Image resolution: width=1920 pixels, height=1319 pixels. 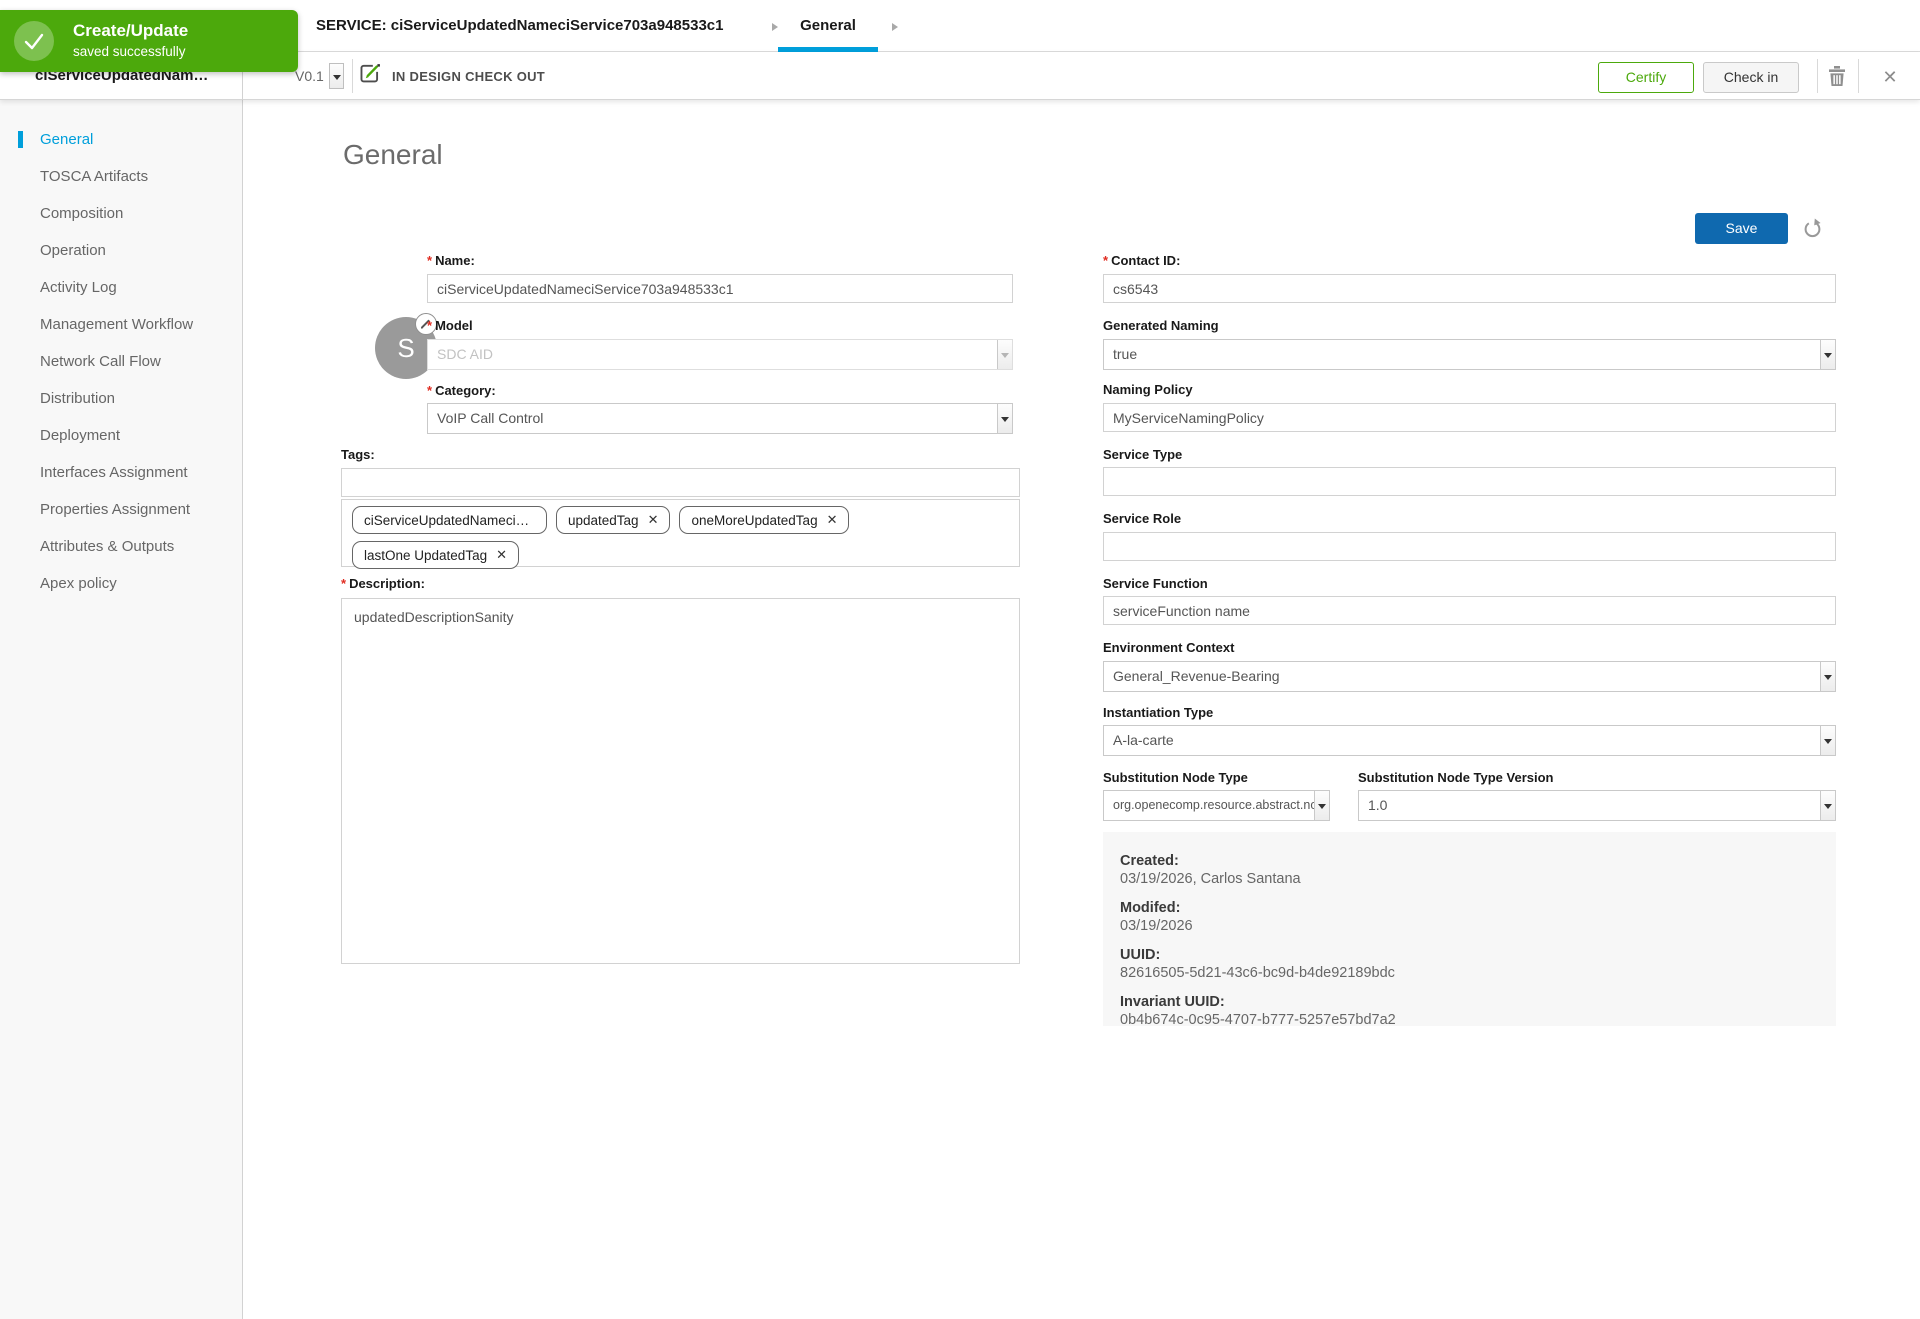 What do you see at coordinates (1741, 228) in the screenshot?
I see `save-button: Save` at bounding box center [1741, 228].